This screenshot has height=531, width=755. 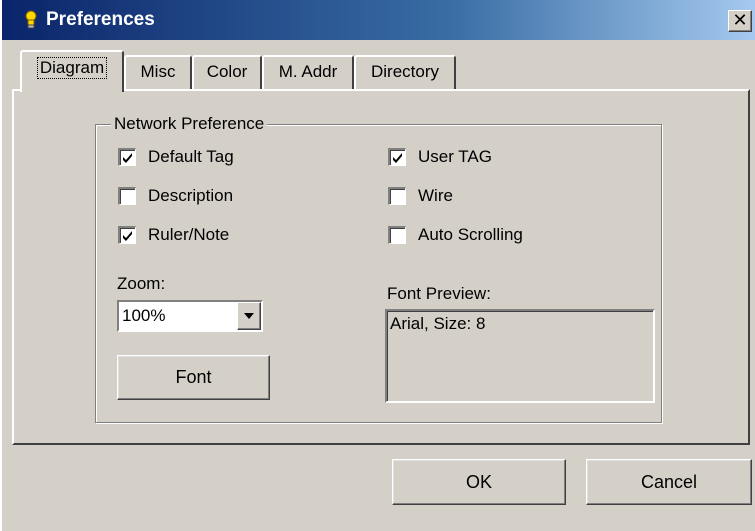 I want to click on tab-label: M. Addr, so click(x=308, y=71).